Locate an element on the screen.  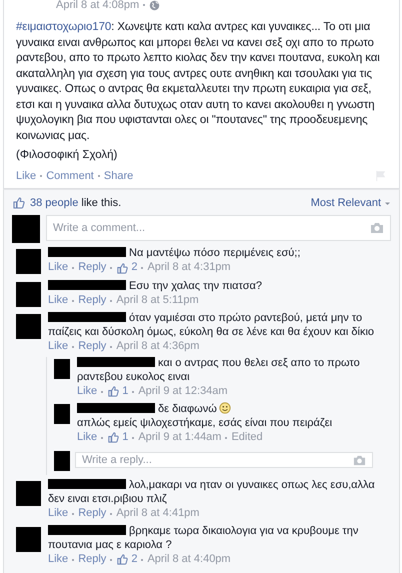
comment-text: λολ,μακαρι να ηταν οι γυναικες οπως λες εσυ,αλλα δεν ειναι ετσι.ριβιου πλιζ is located at coordinates (219, 492).